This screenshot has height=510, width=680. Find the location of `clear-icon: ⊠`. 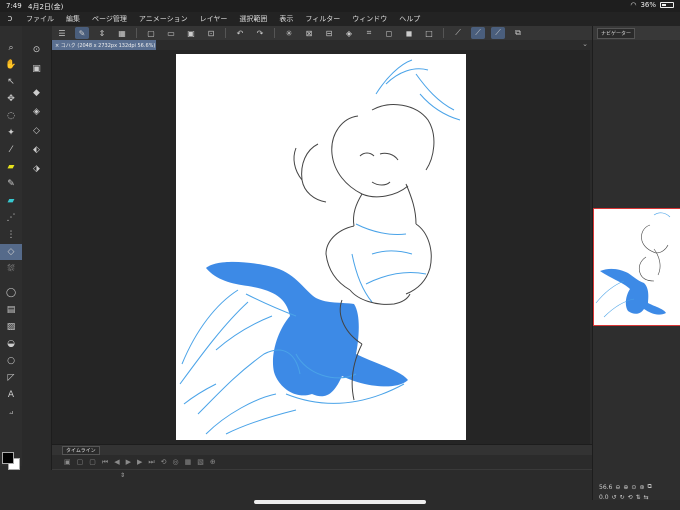

clear-icon: ⊠ is located at coordinates (309, 33).